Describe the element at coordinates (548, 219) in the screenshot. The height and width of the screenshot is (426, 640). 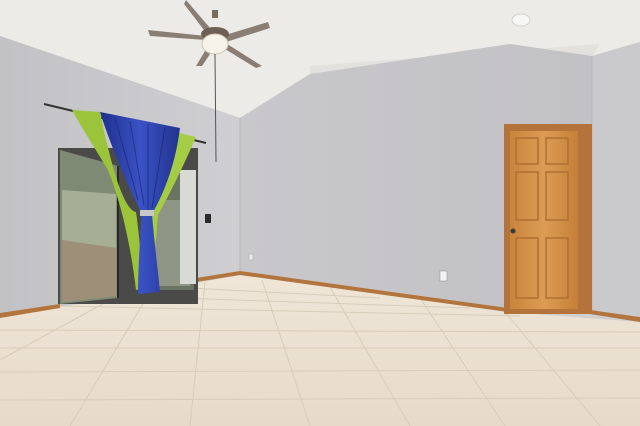
I see `wooden-door` at that location.